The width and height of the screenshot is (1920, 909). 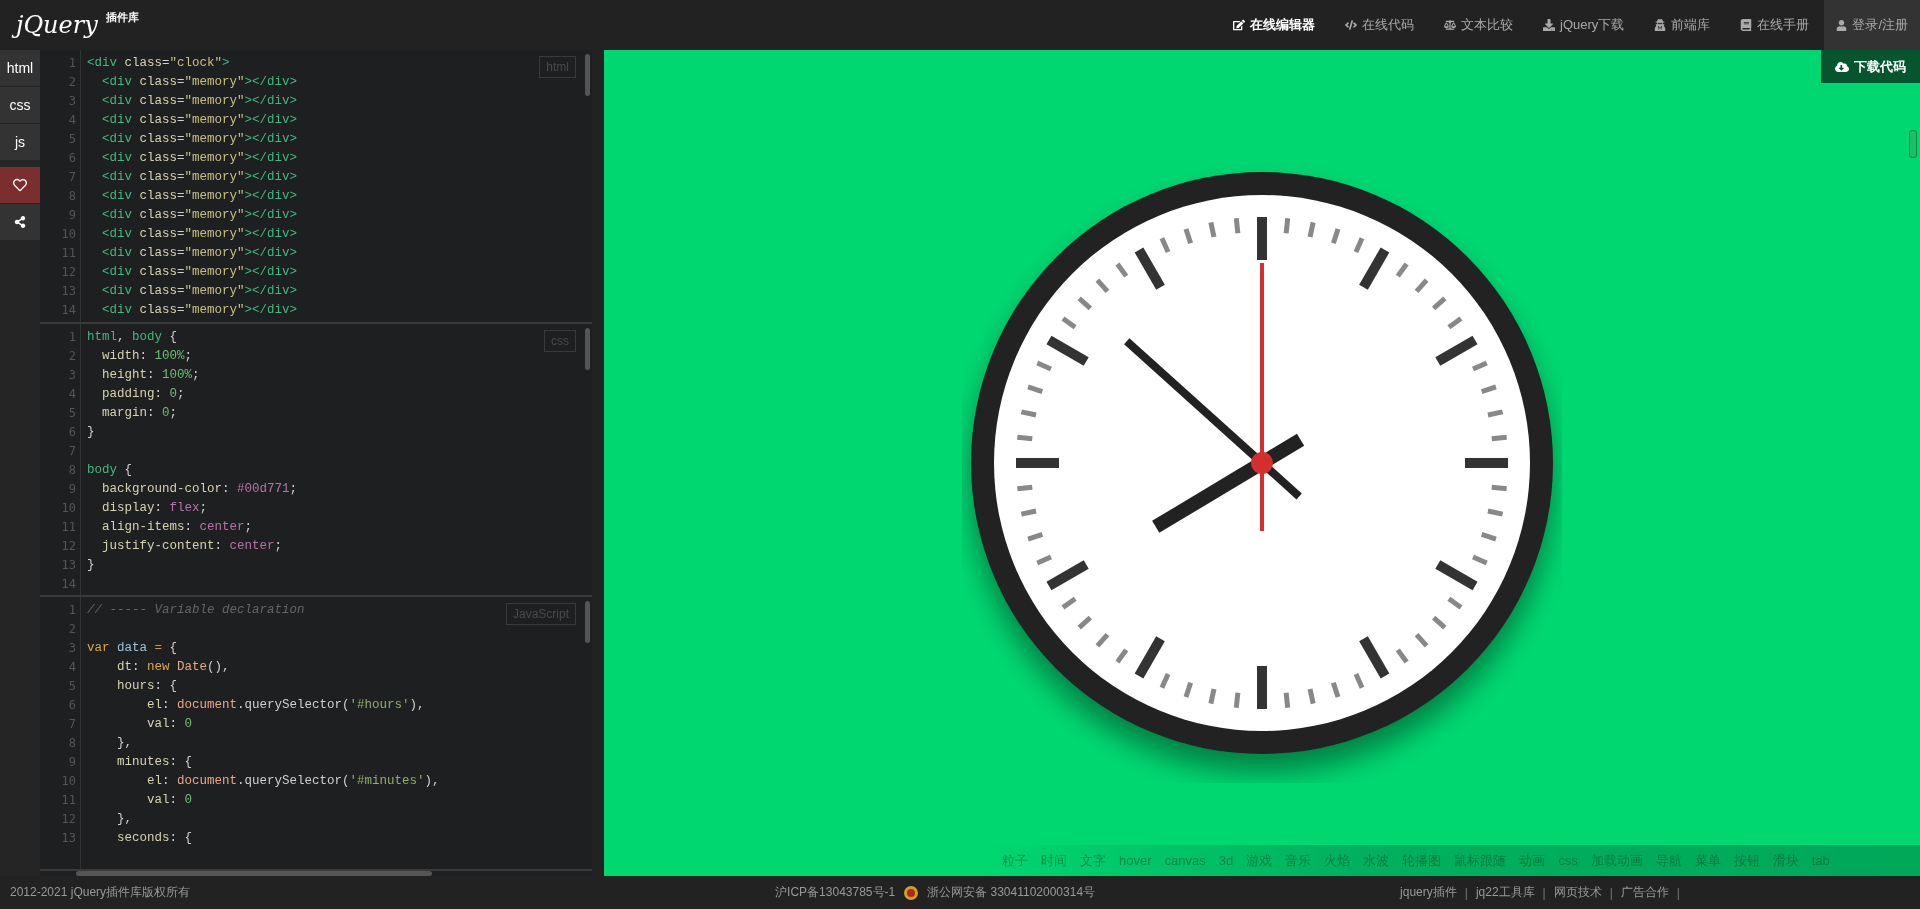 I want to click on tag-link: canvas, so click(x=1185, y=860).